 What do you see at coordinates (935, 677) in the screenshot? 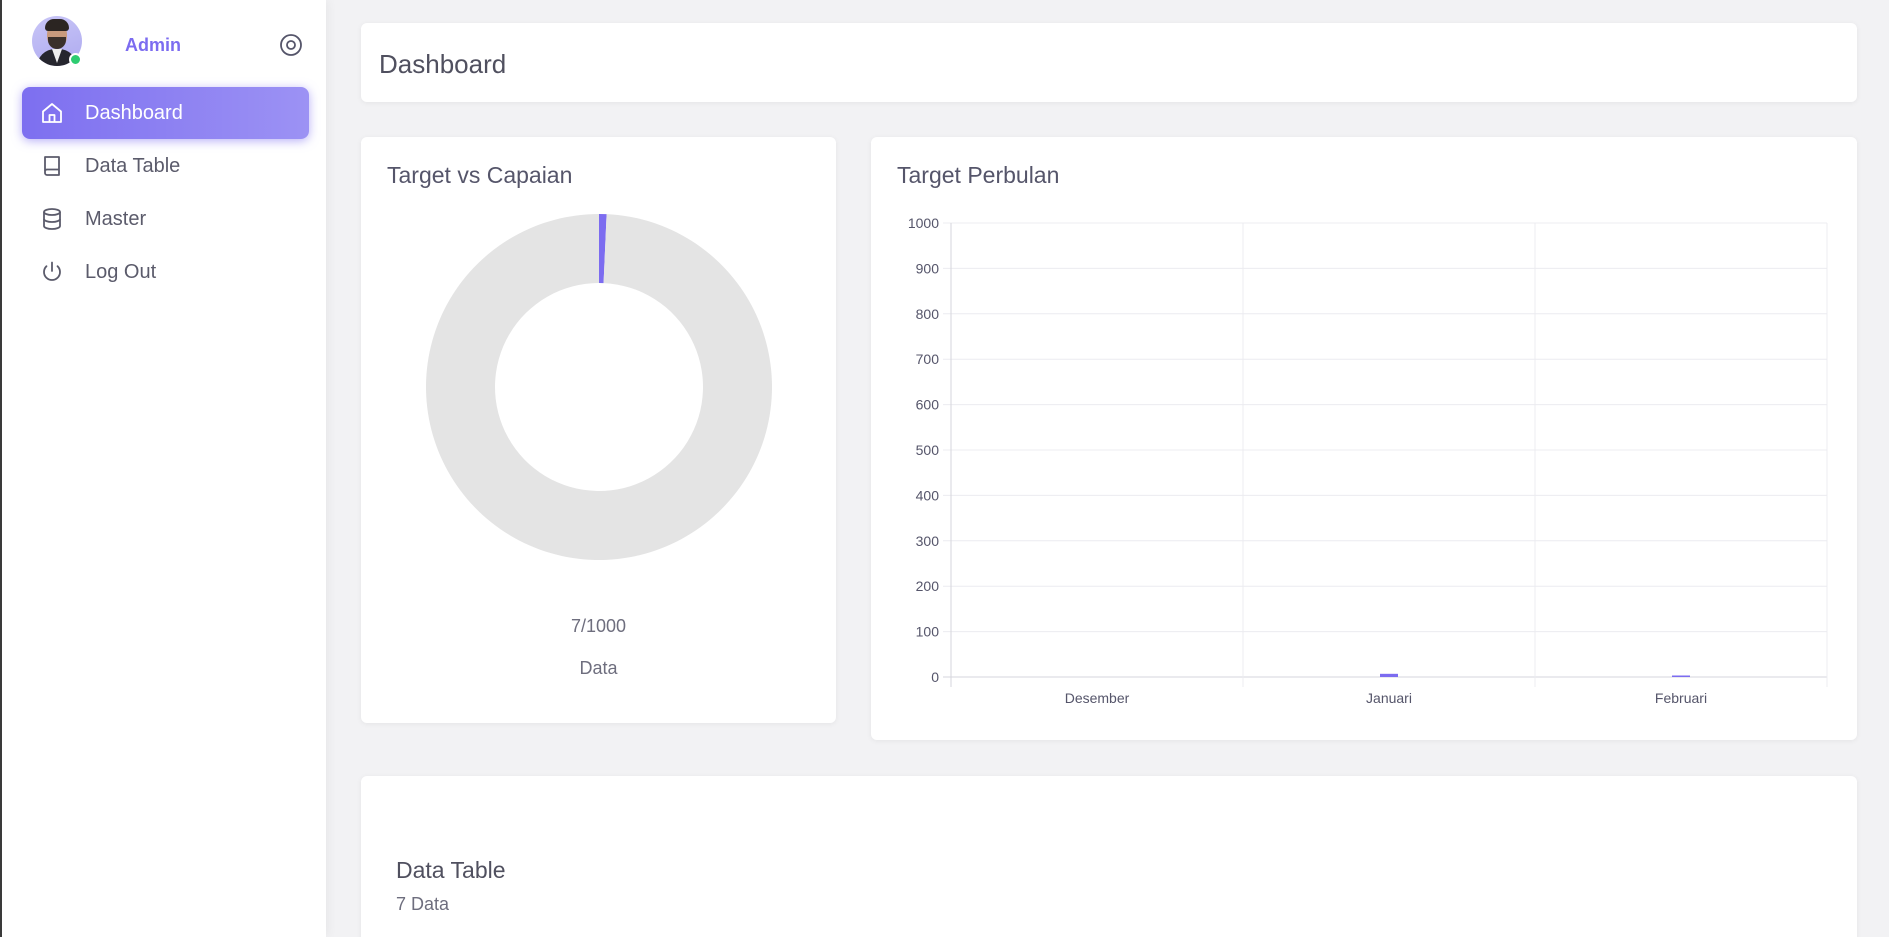
I see `y-tick-label: 0` at bounding box center [935, 677].